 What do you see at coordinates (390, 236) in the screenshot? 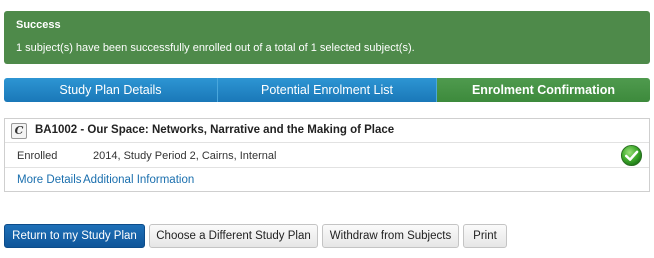
I see `withdraw-from-subjects-button: Withdraw from Subjects` at bounding box center [390, 236].